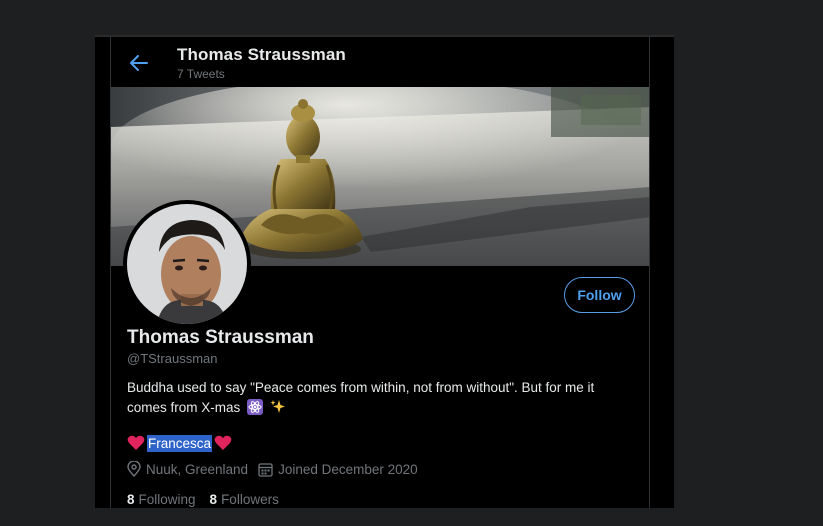  I want to click on profile-handle: @TStraussman, so click(172, 358).